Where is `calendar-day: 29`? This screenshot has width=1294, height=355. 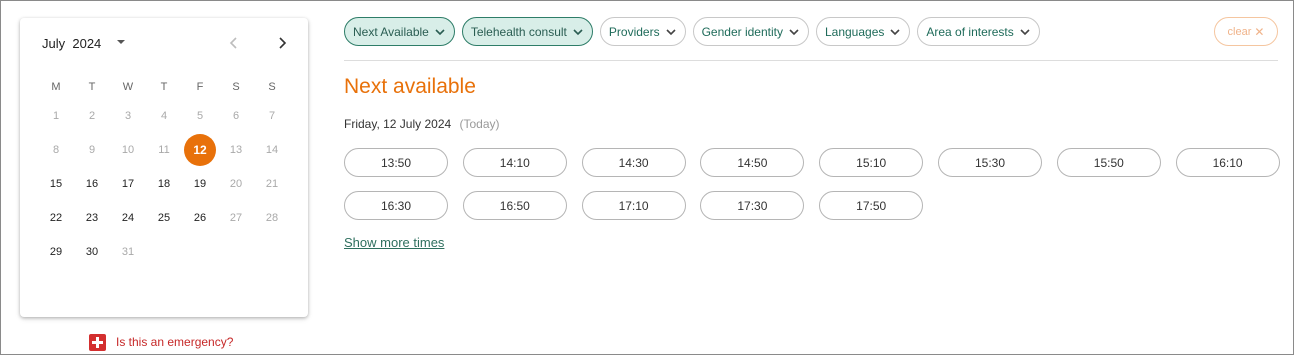 calendar-day: 29 is located at coordinates (56, 252).